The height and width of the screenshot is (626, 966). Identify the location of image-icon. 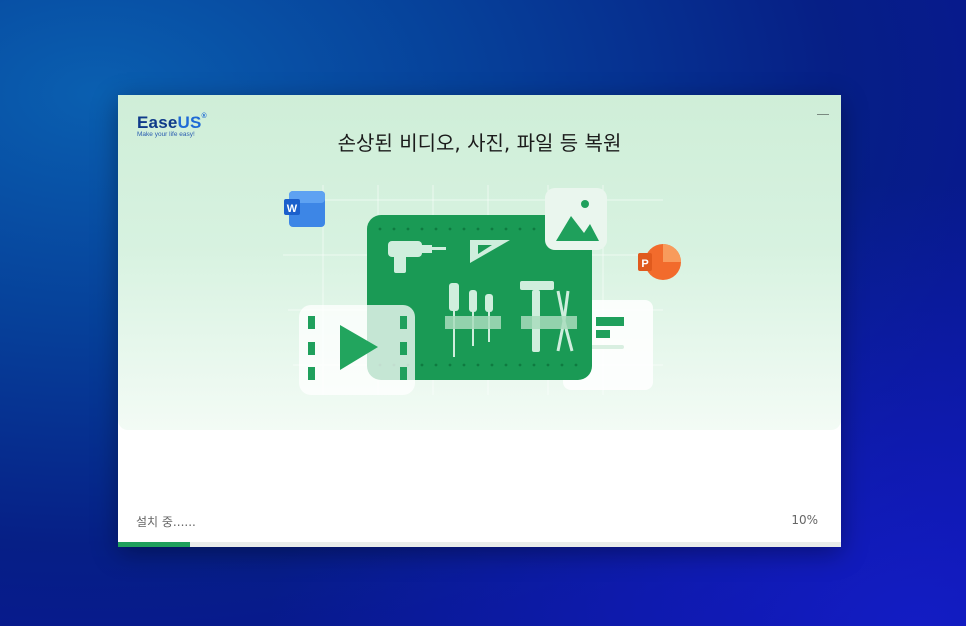
(576, 219).